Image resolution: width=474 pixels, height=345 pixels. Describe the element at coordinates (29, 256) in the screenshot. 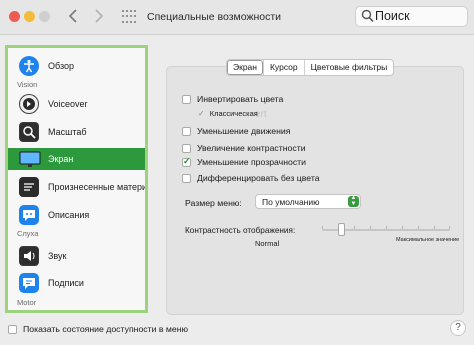

I see `speaker-icon` at that location.